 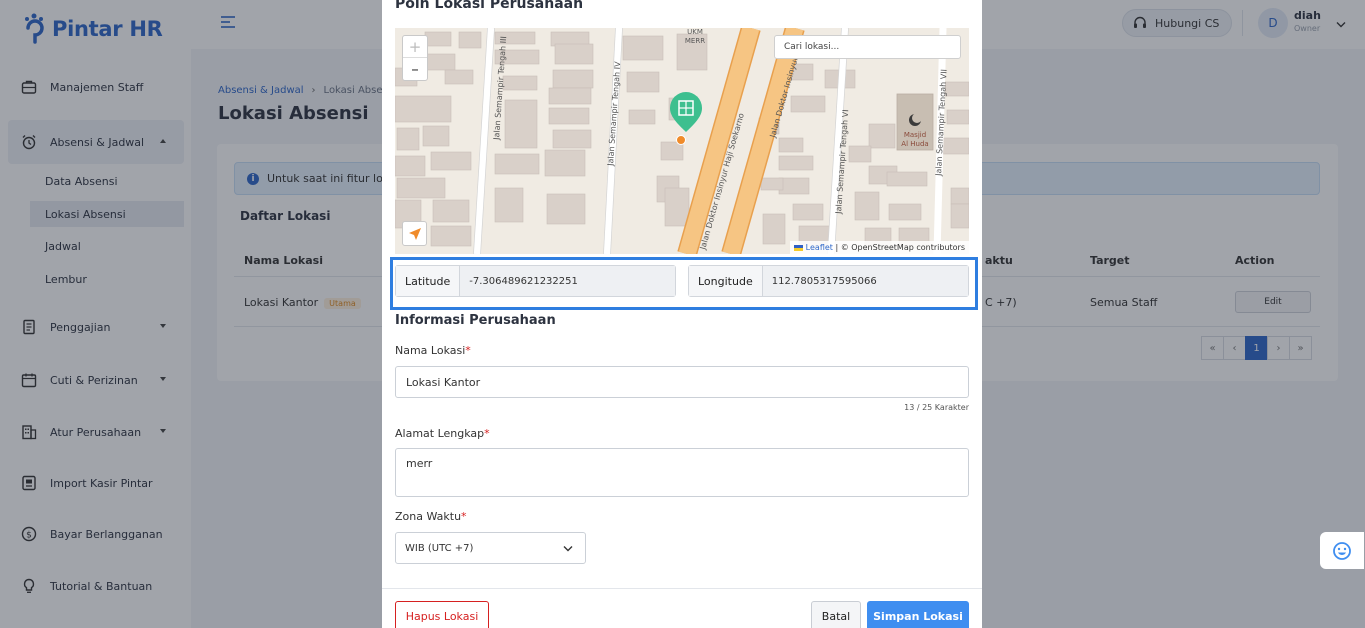 What do you see at coordinates (415, 47) in the screenshot?
I see `zoom-in-button: +` at bounding box center [415, 47].